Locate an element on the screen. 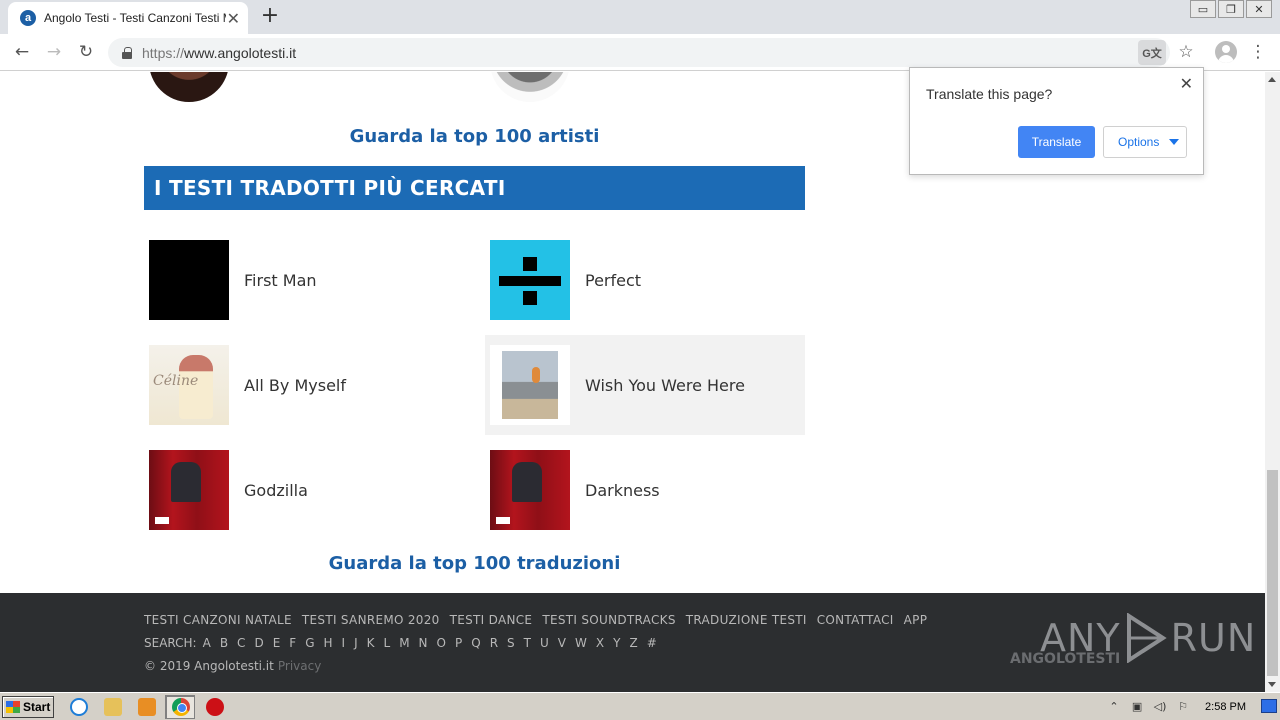 This screenshot has height=720, width=1280. footer-link: TRADUZIONE TESTI is located at coordinates (746, 620).